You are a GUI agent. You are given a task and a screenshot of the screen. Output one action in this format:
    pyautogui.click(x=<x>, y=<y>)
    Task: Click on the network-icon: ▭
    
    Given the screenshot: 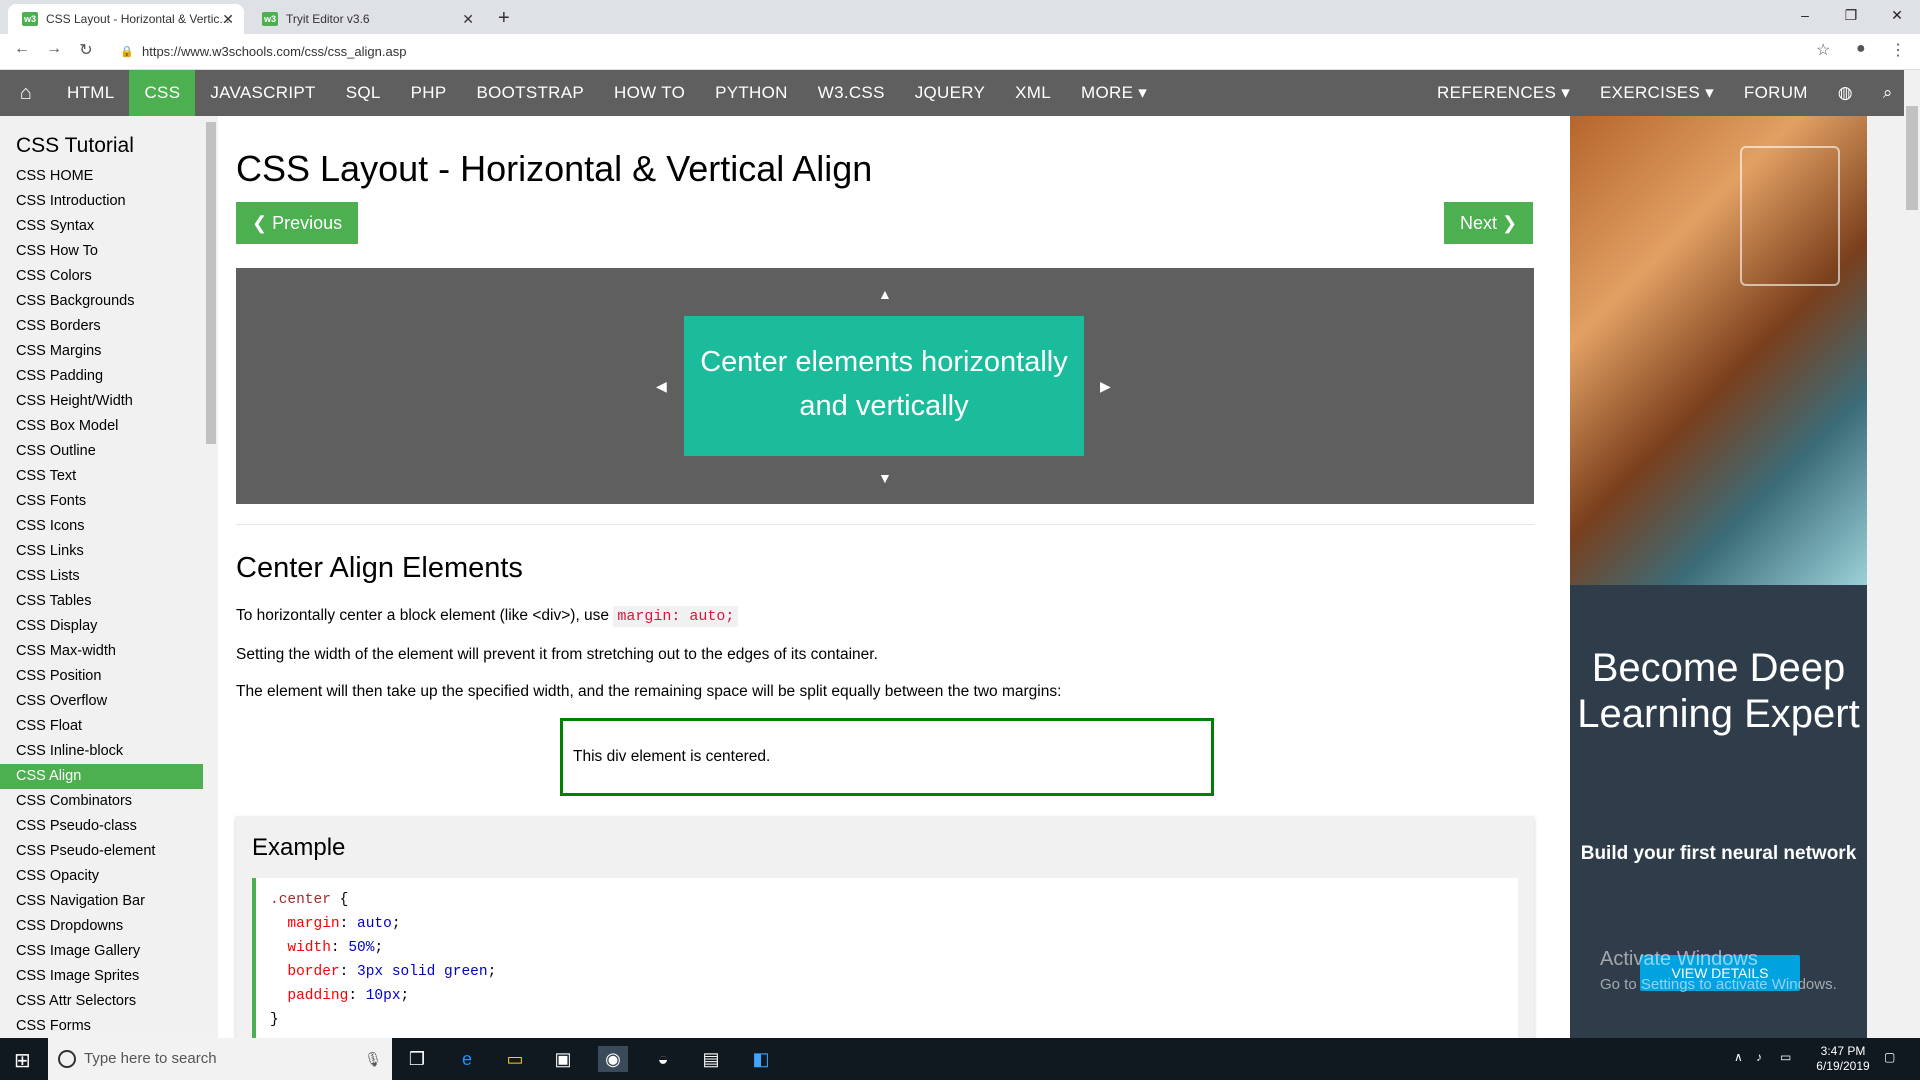 What is the action you would take?
    pyautogui.click(x=1785, y=1057)
    